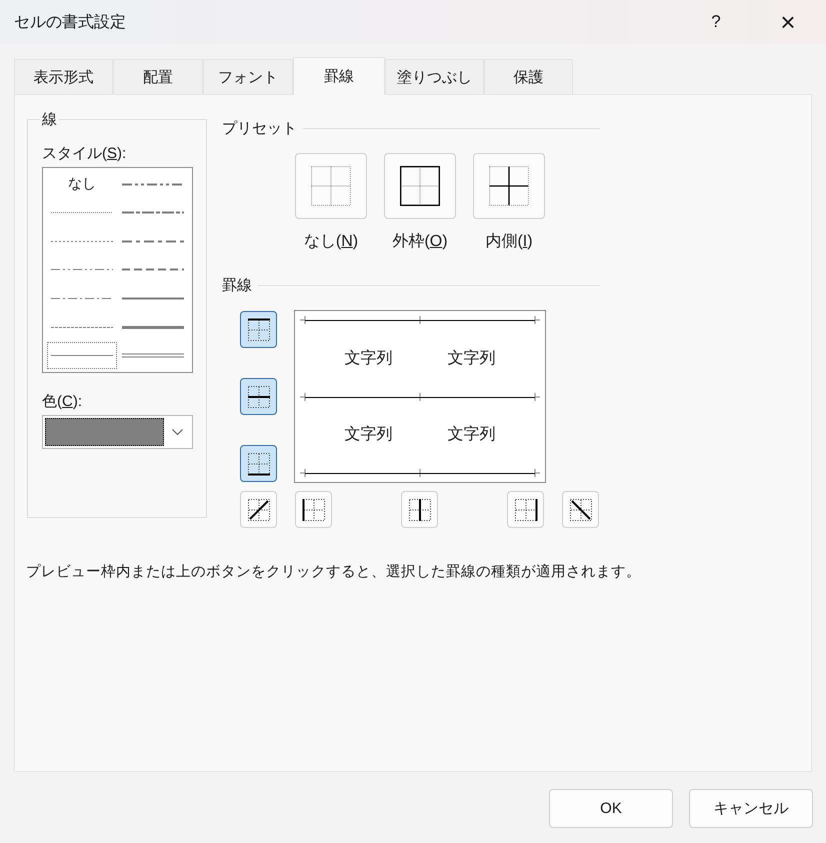 Image resolution: width=826 pixels, height=843 pixels. What do you see at coordinates (84, 153) in the screenshot?
I see `field-label: スタイル(S):` at bounding box center [84, 153].